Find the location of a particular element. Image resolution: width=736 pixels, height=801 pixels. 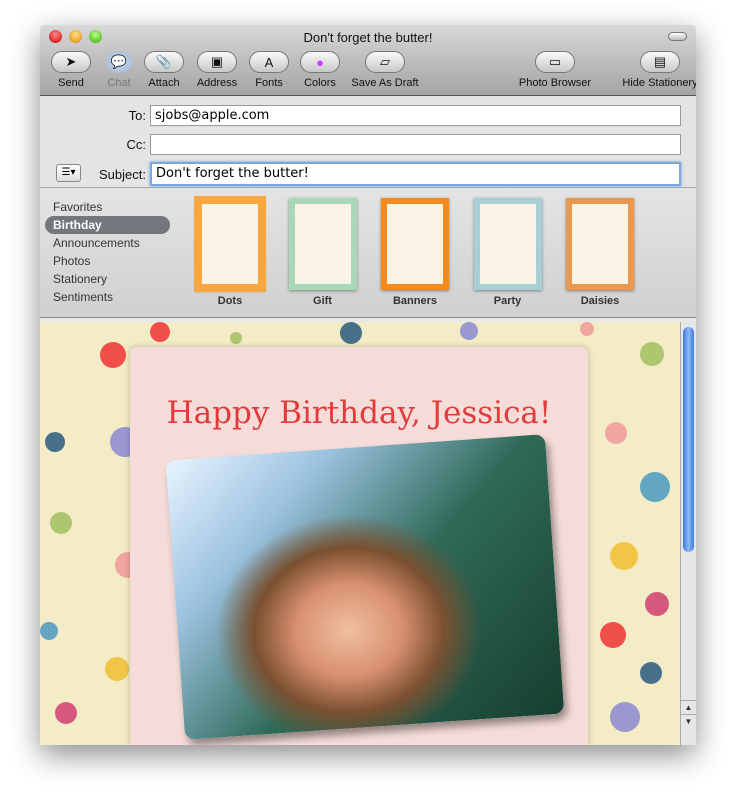

subject-field: Don't forget the butter! is located at coordinates (415, 174).